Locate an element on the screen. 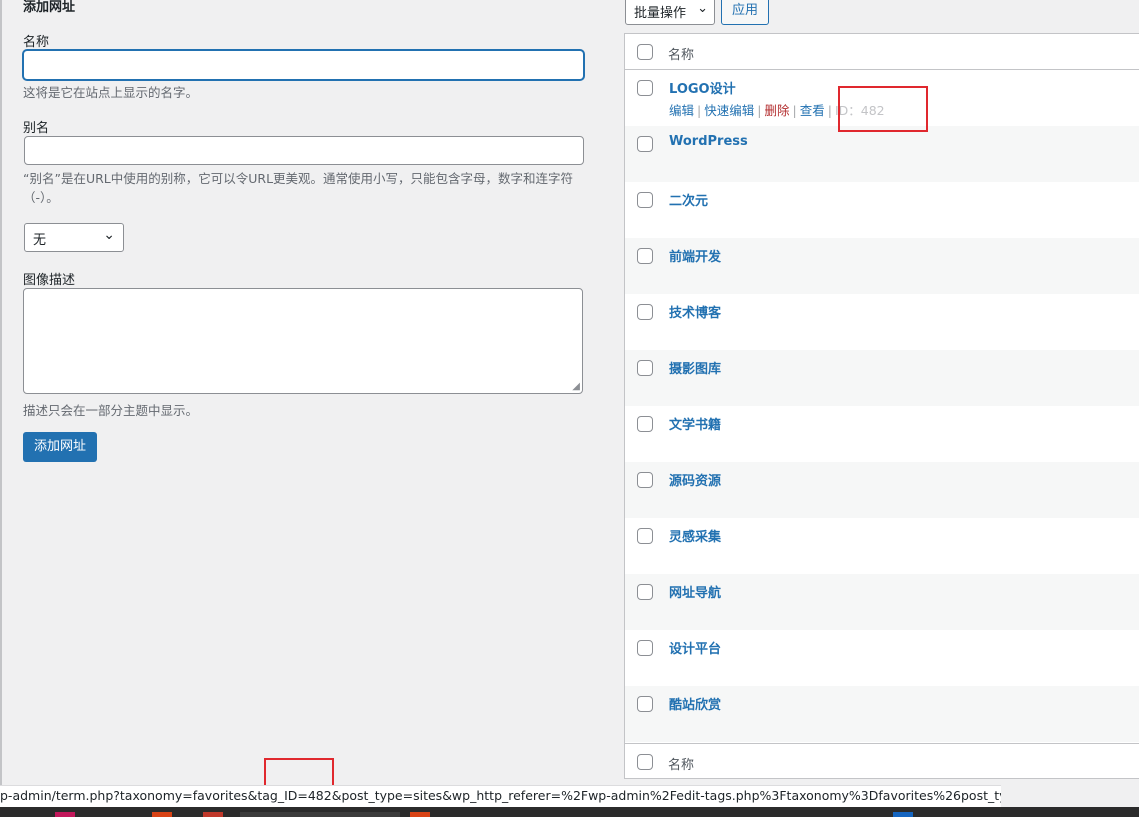  table-footer: 名称 is located at coordinates (882, 761).